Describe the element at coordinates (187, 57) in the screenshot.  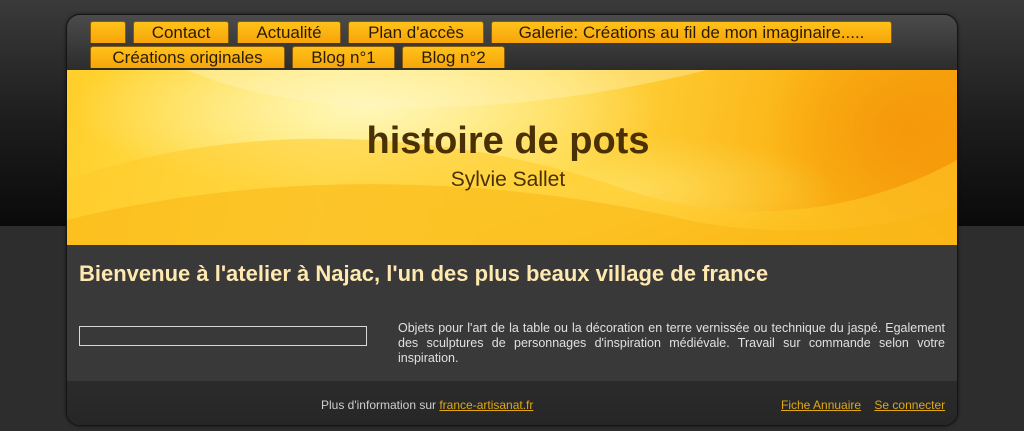
I see `tab-creations-originales: Créations originales` at that location.